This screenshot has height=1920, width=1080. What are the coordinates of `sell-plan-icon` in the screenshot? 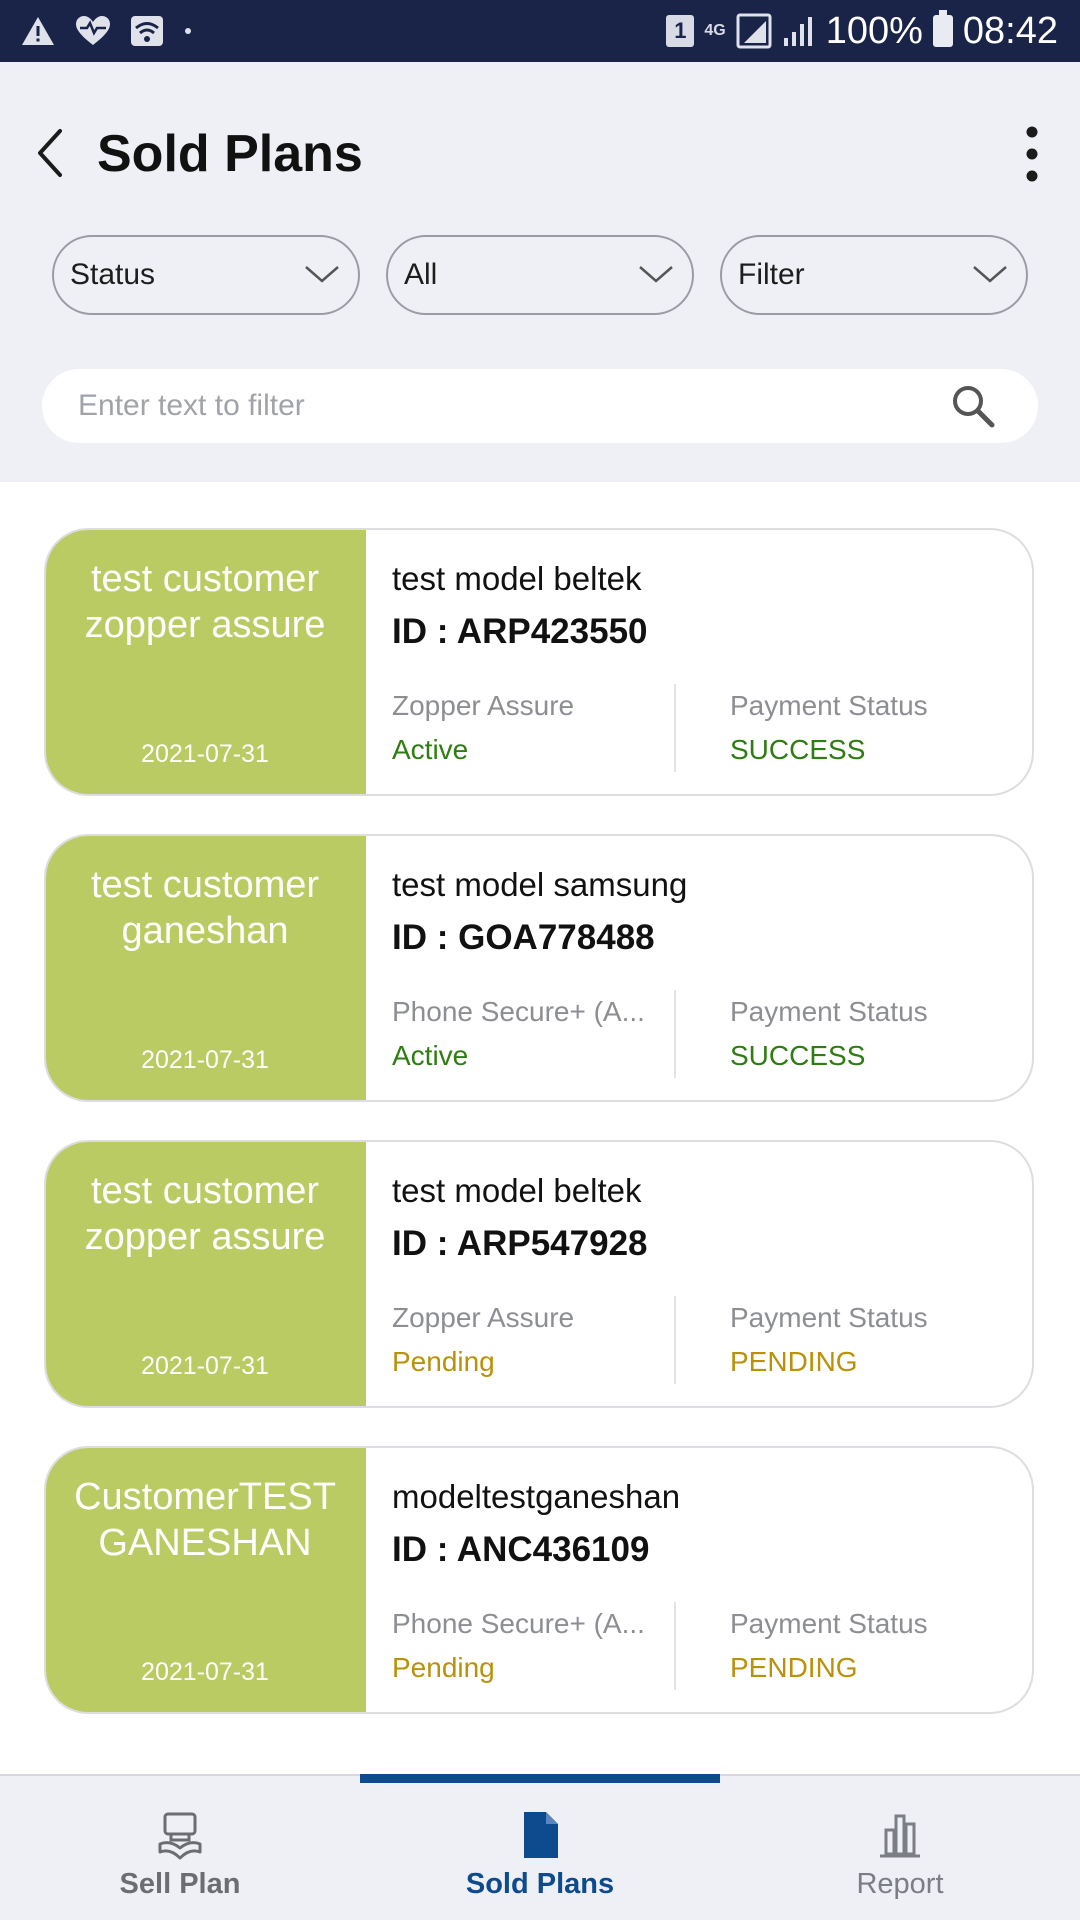 It's located at (180, 1836).